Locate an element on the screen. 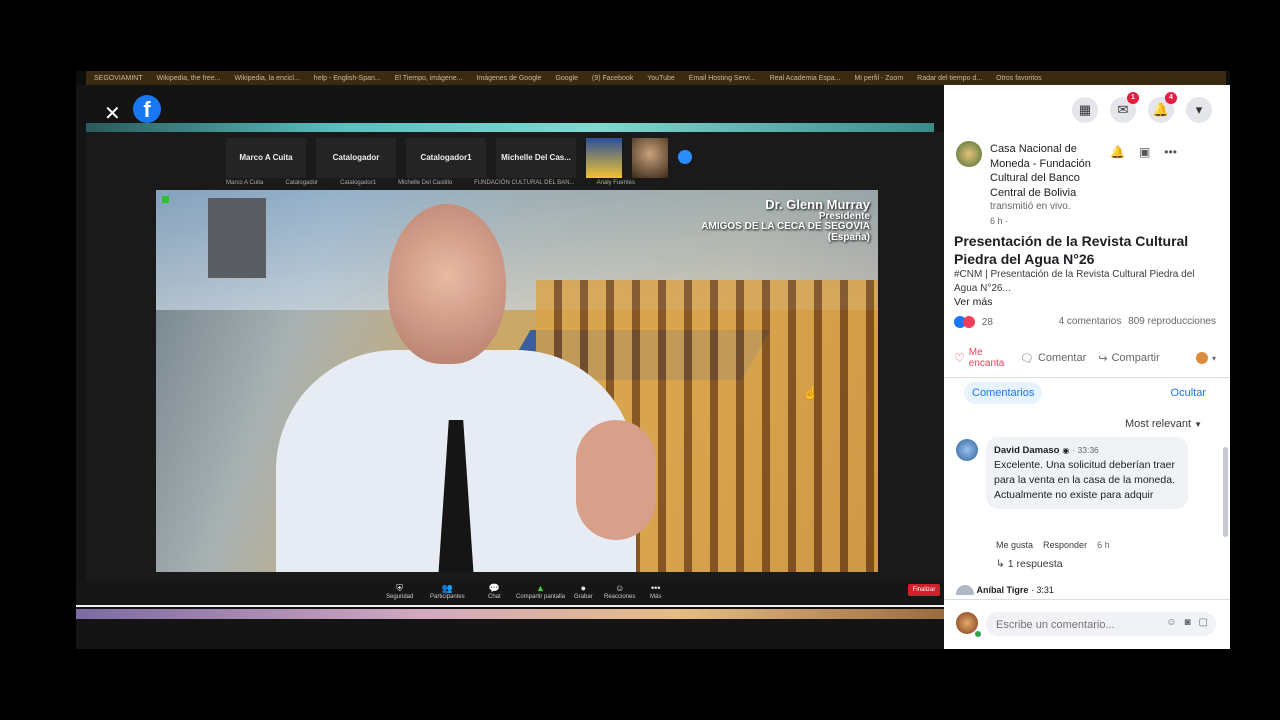  sort-comments-dropdown: Most relevant ▼ is located at coordinates (1163, 424).